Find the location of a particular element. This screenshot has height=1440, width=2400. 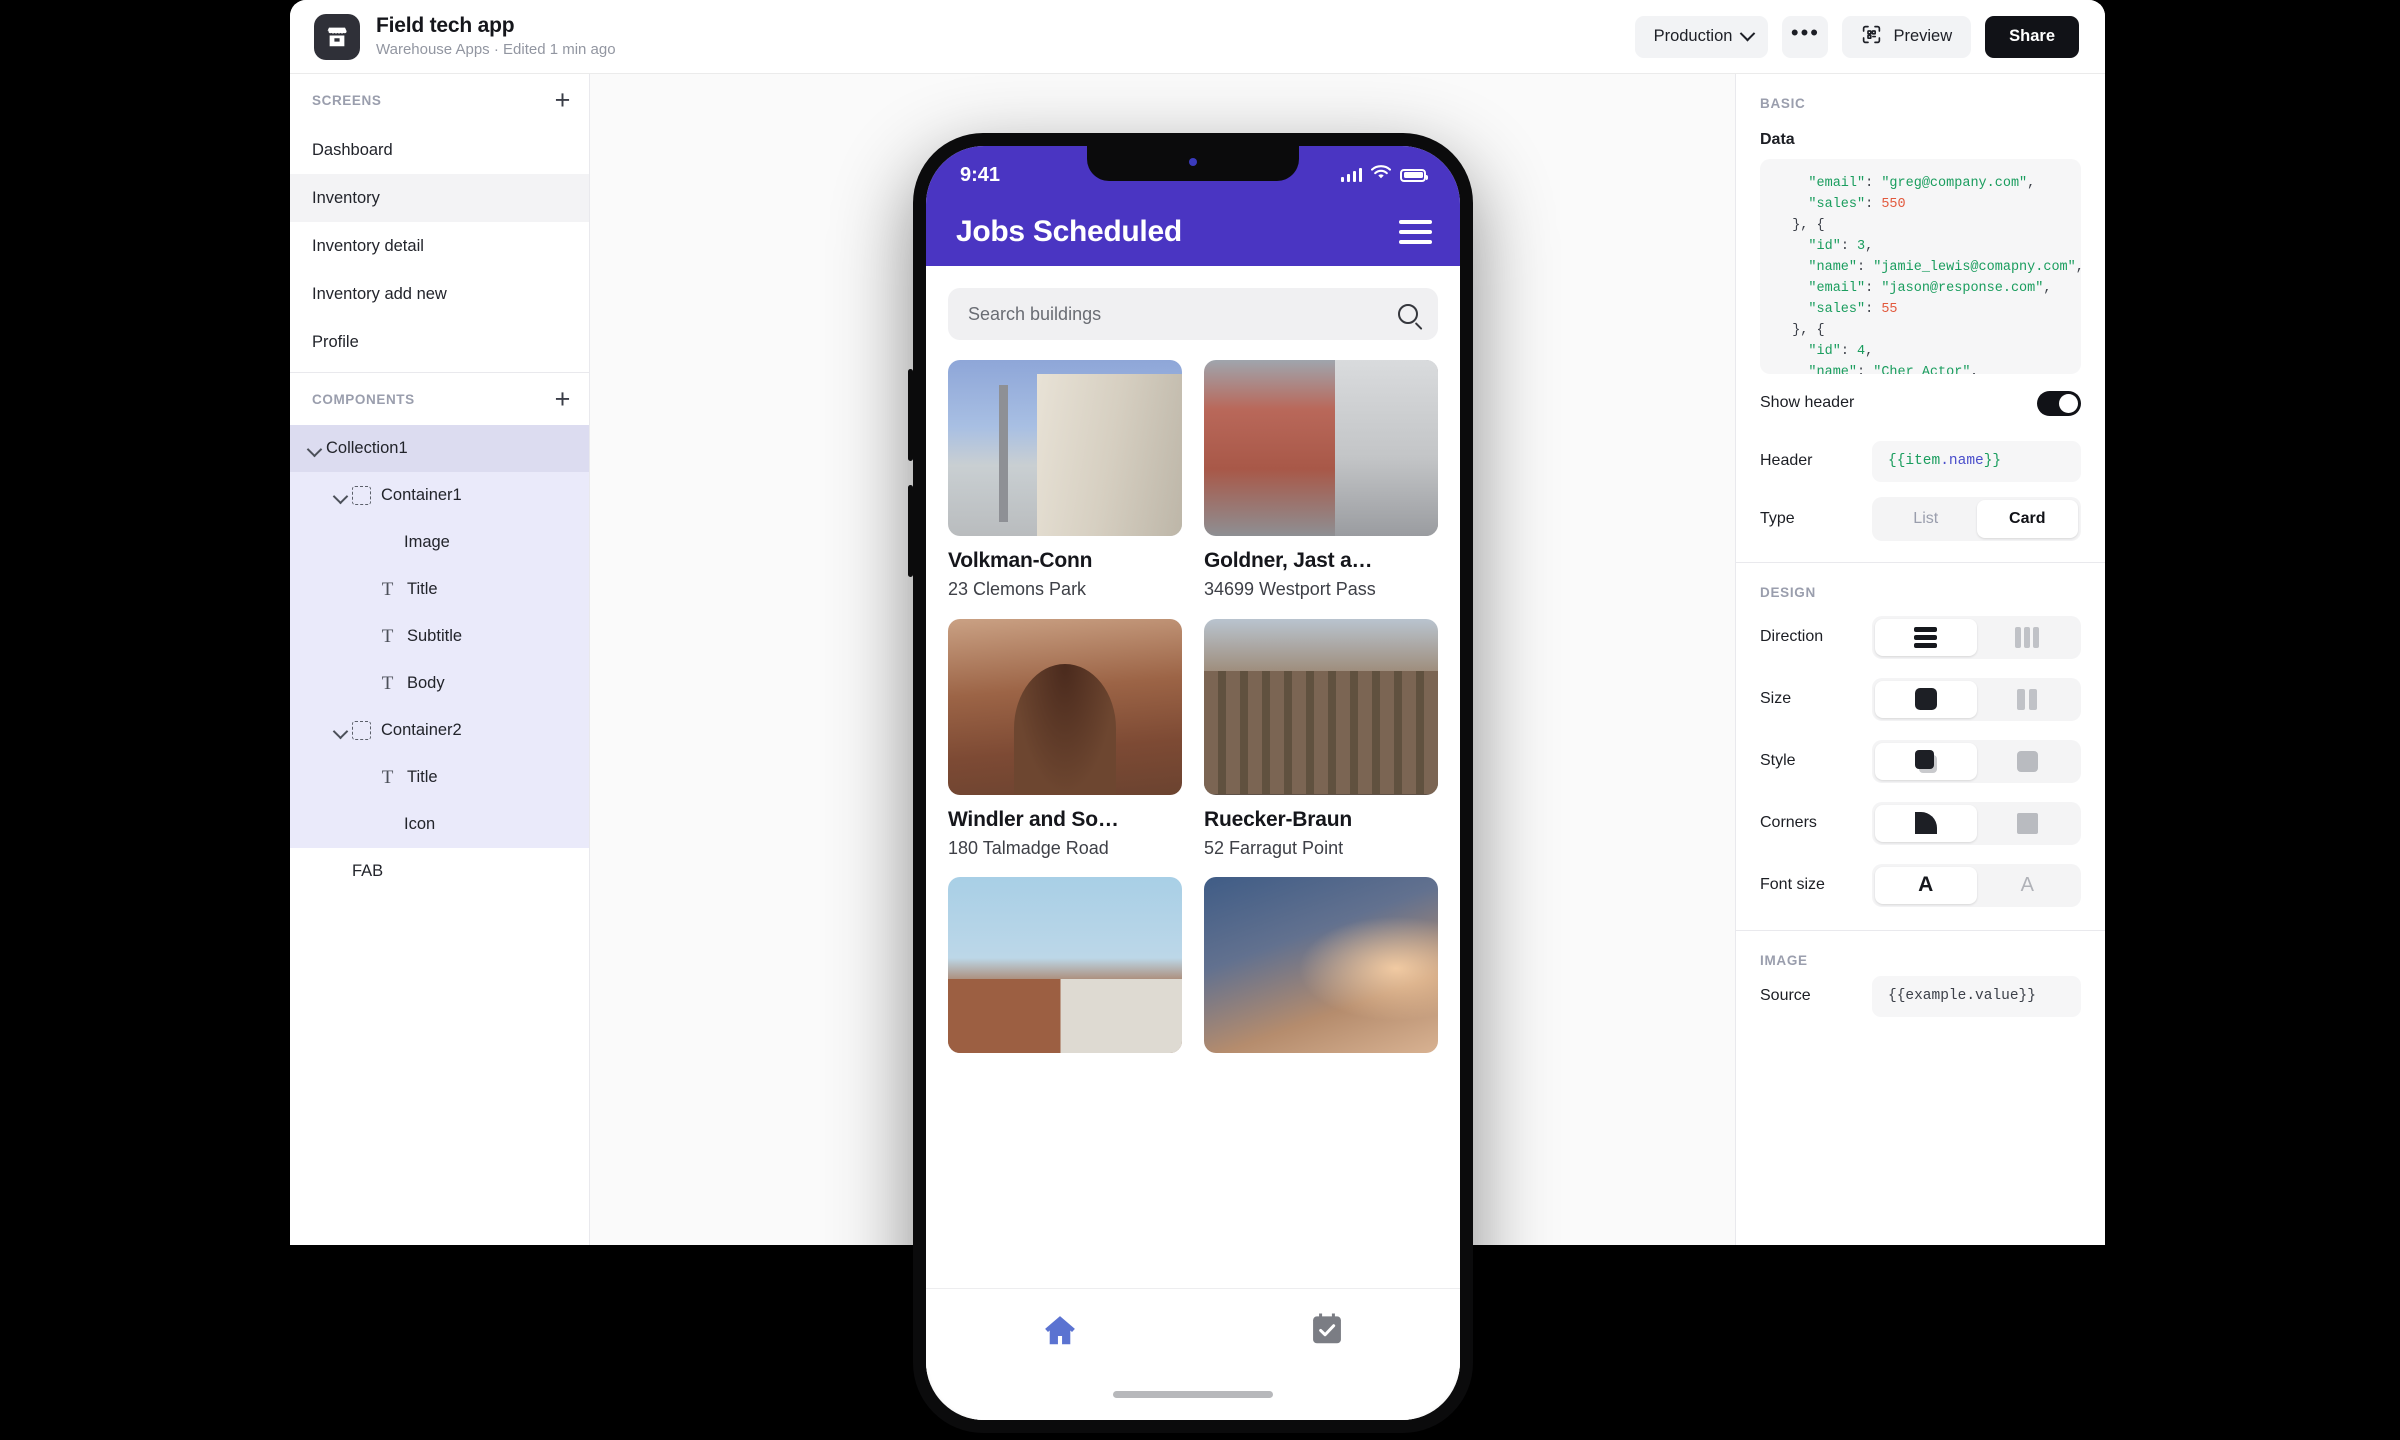

tree-item-label: FAB is located at coordinates (368, 871).